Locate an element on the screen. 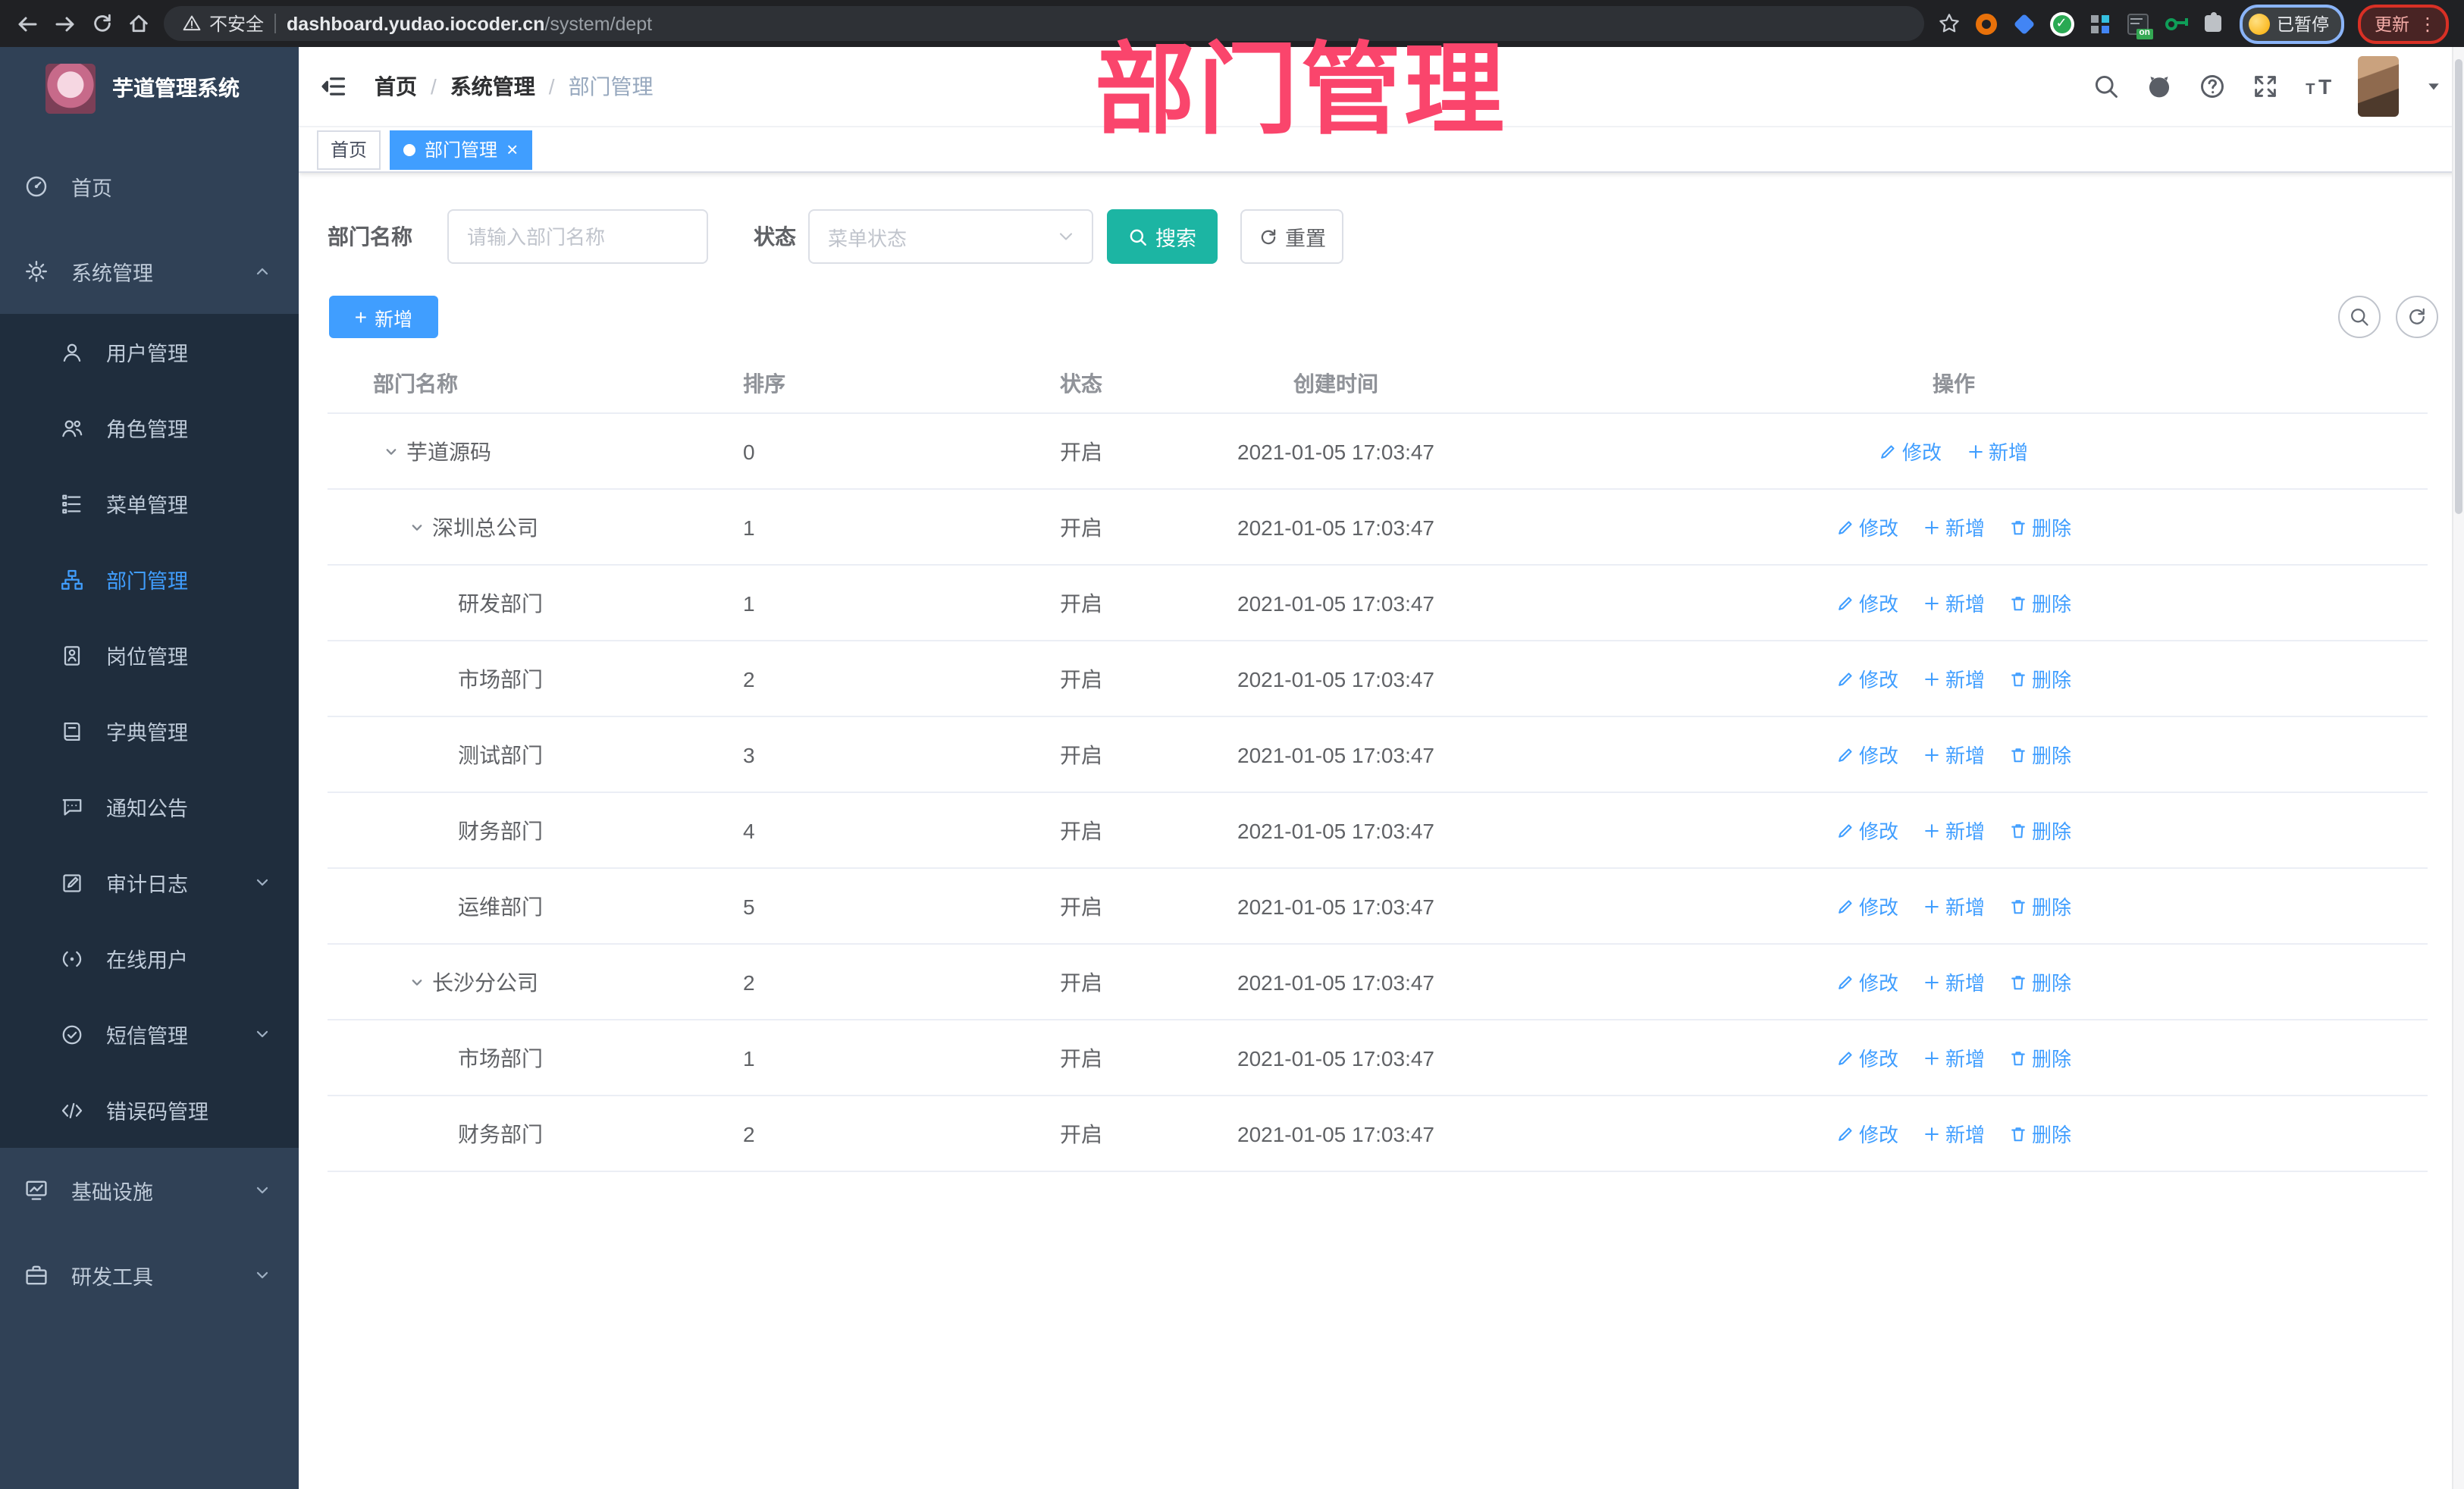 The height and width of the screenshot is (1489, 2464). dept-sort: 0 is located at coordinates (749, 451).